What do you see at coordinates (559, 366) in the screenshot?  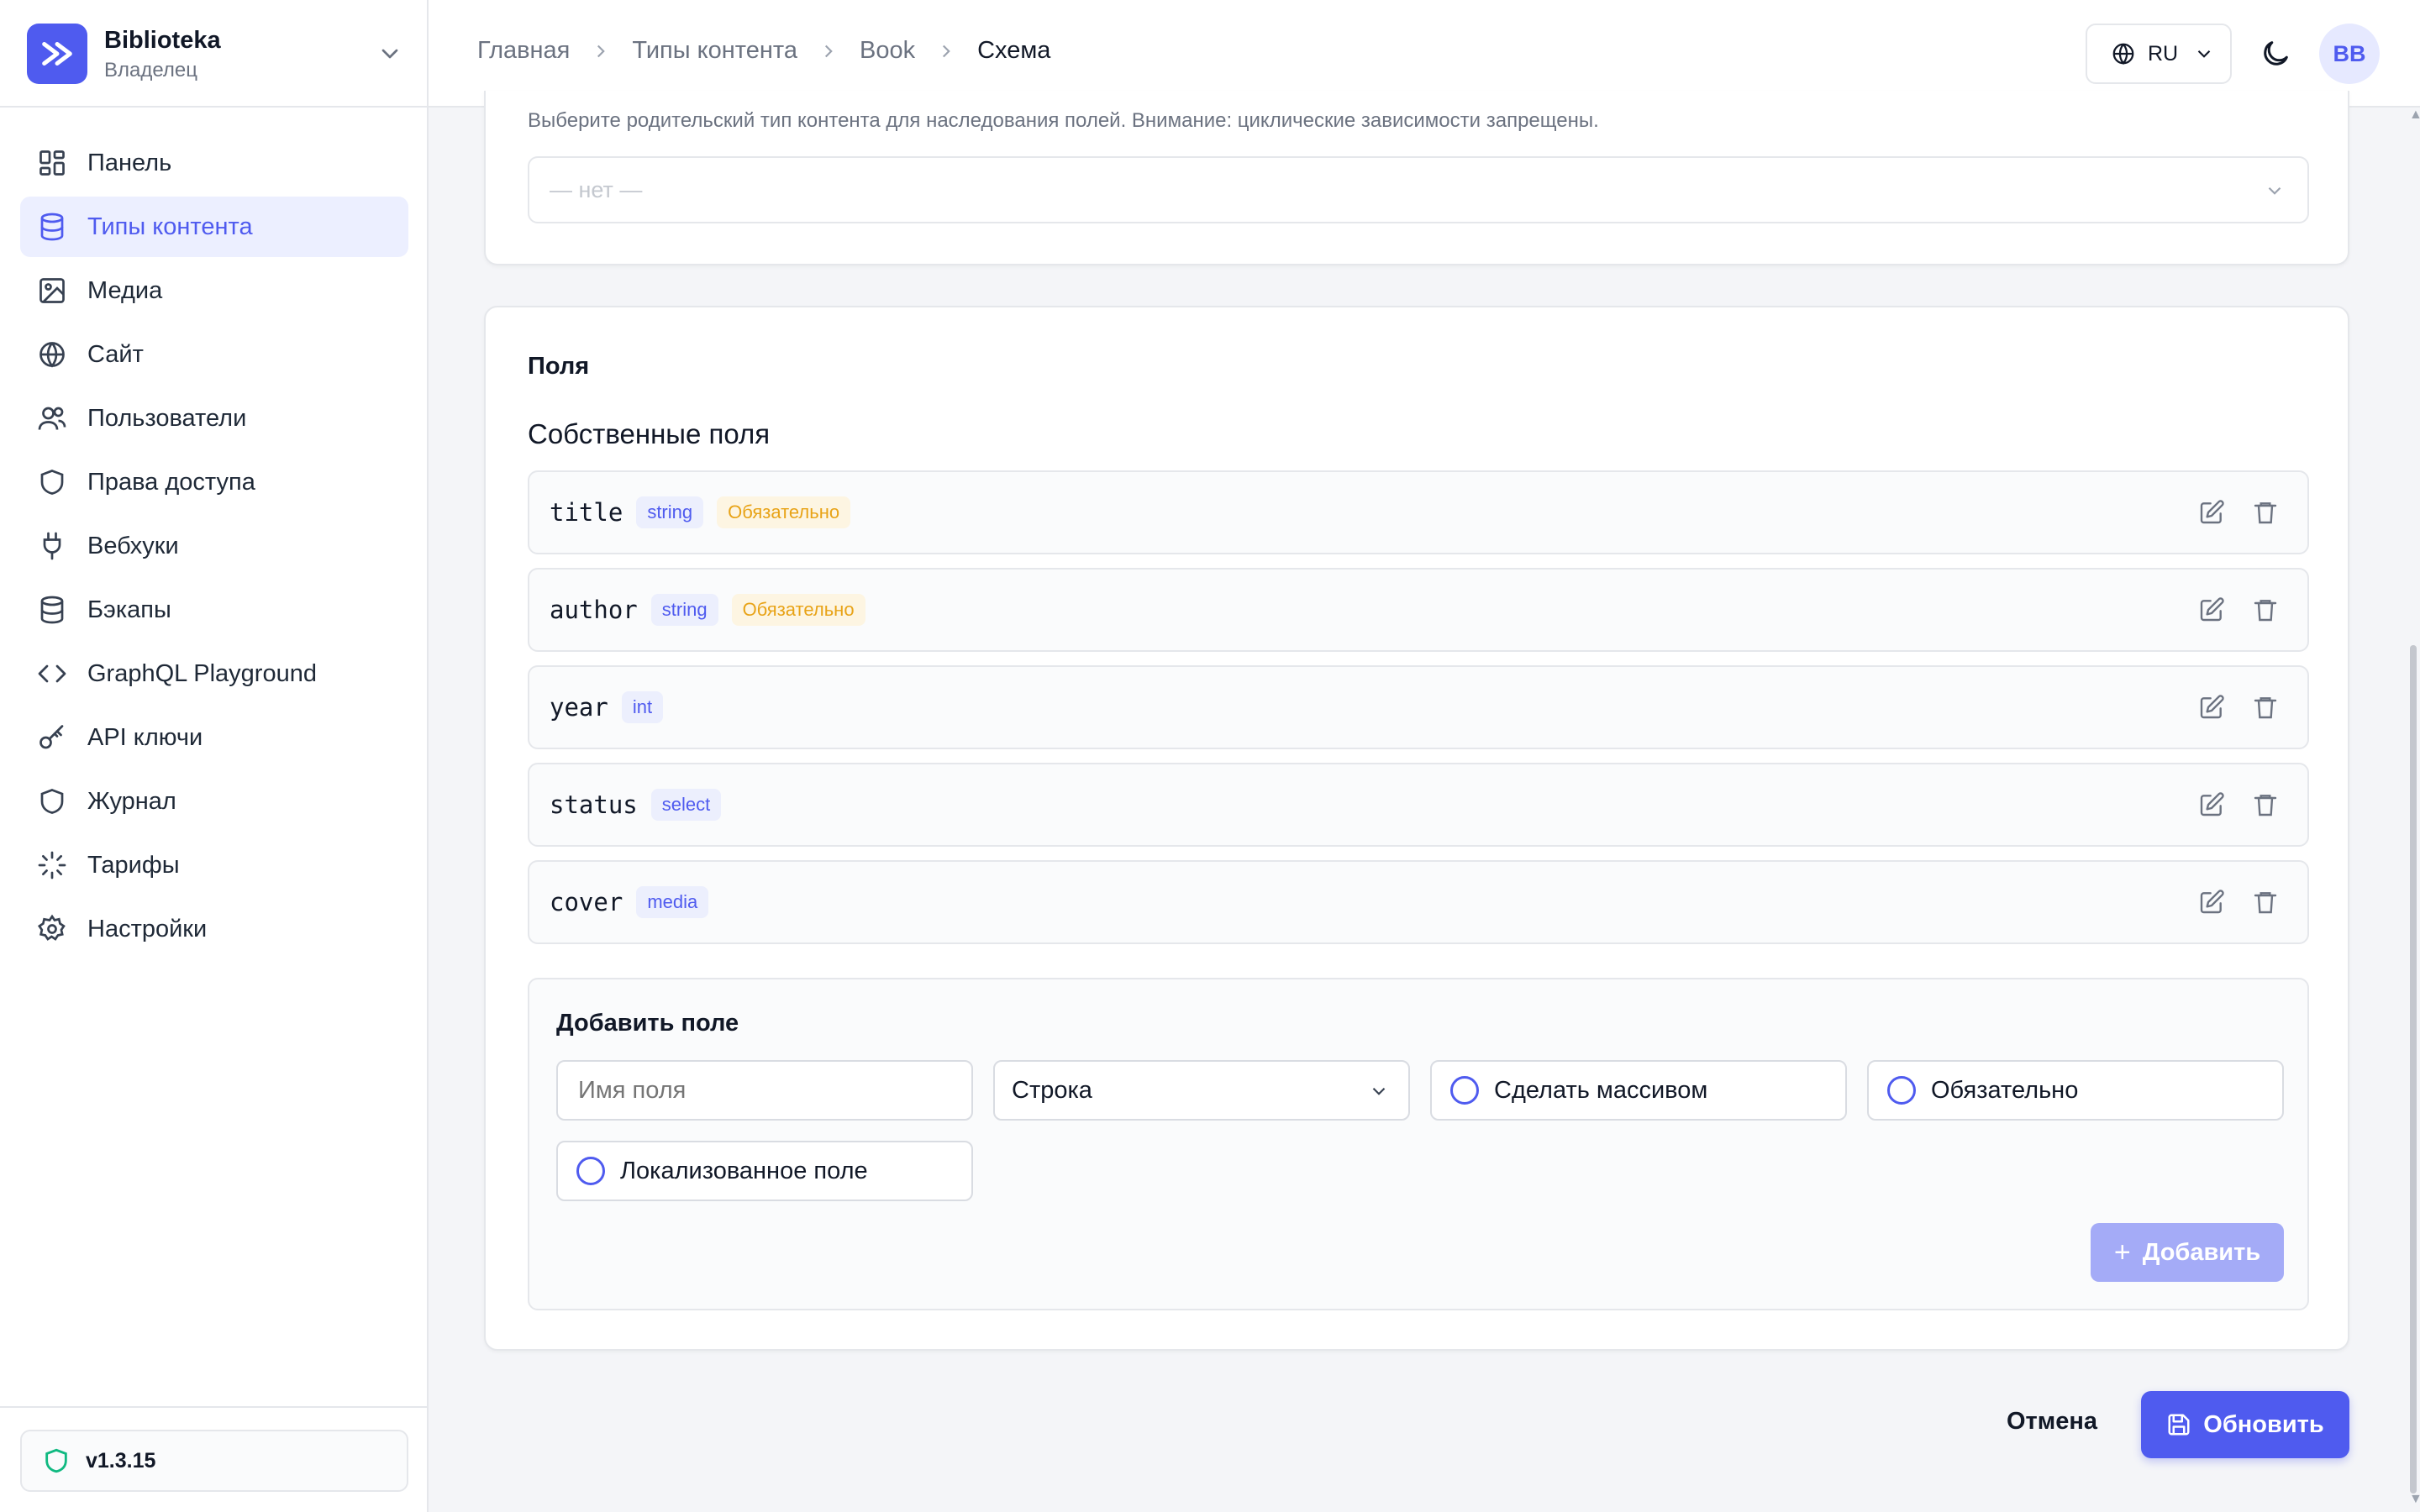 I see `fields-section-title: Поля` at bounding box center [559, 366].